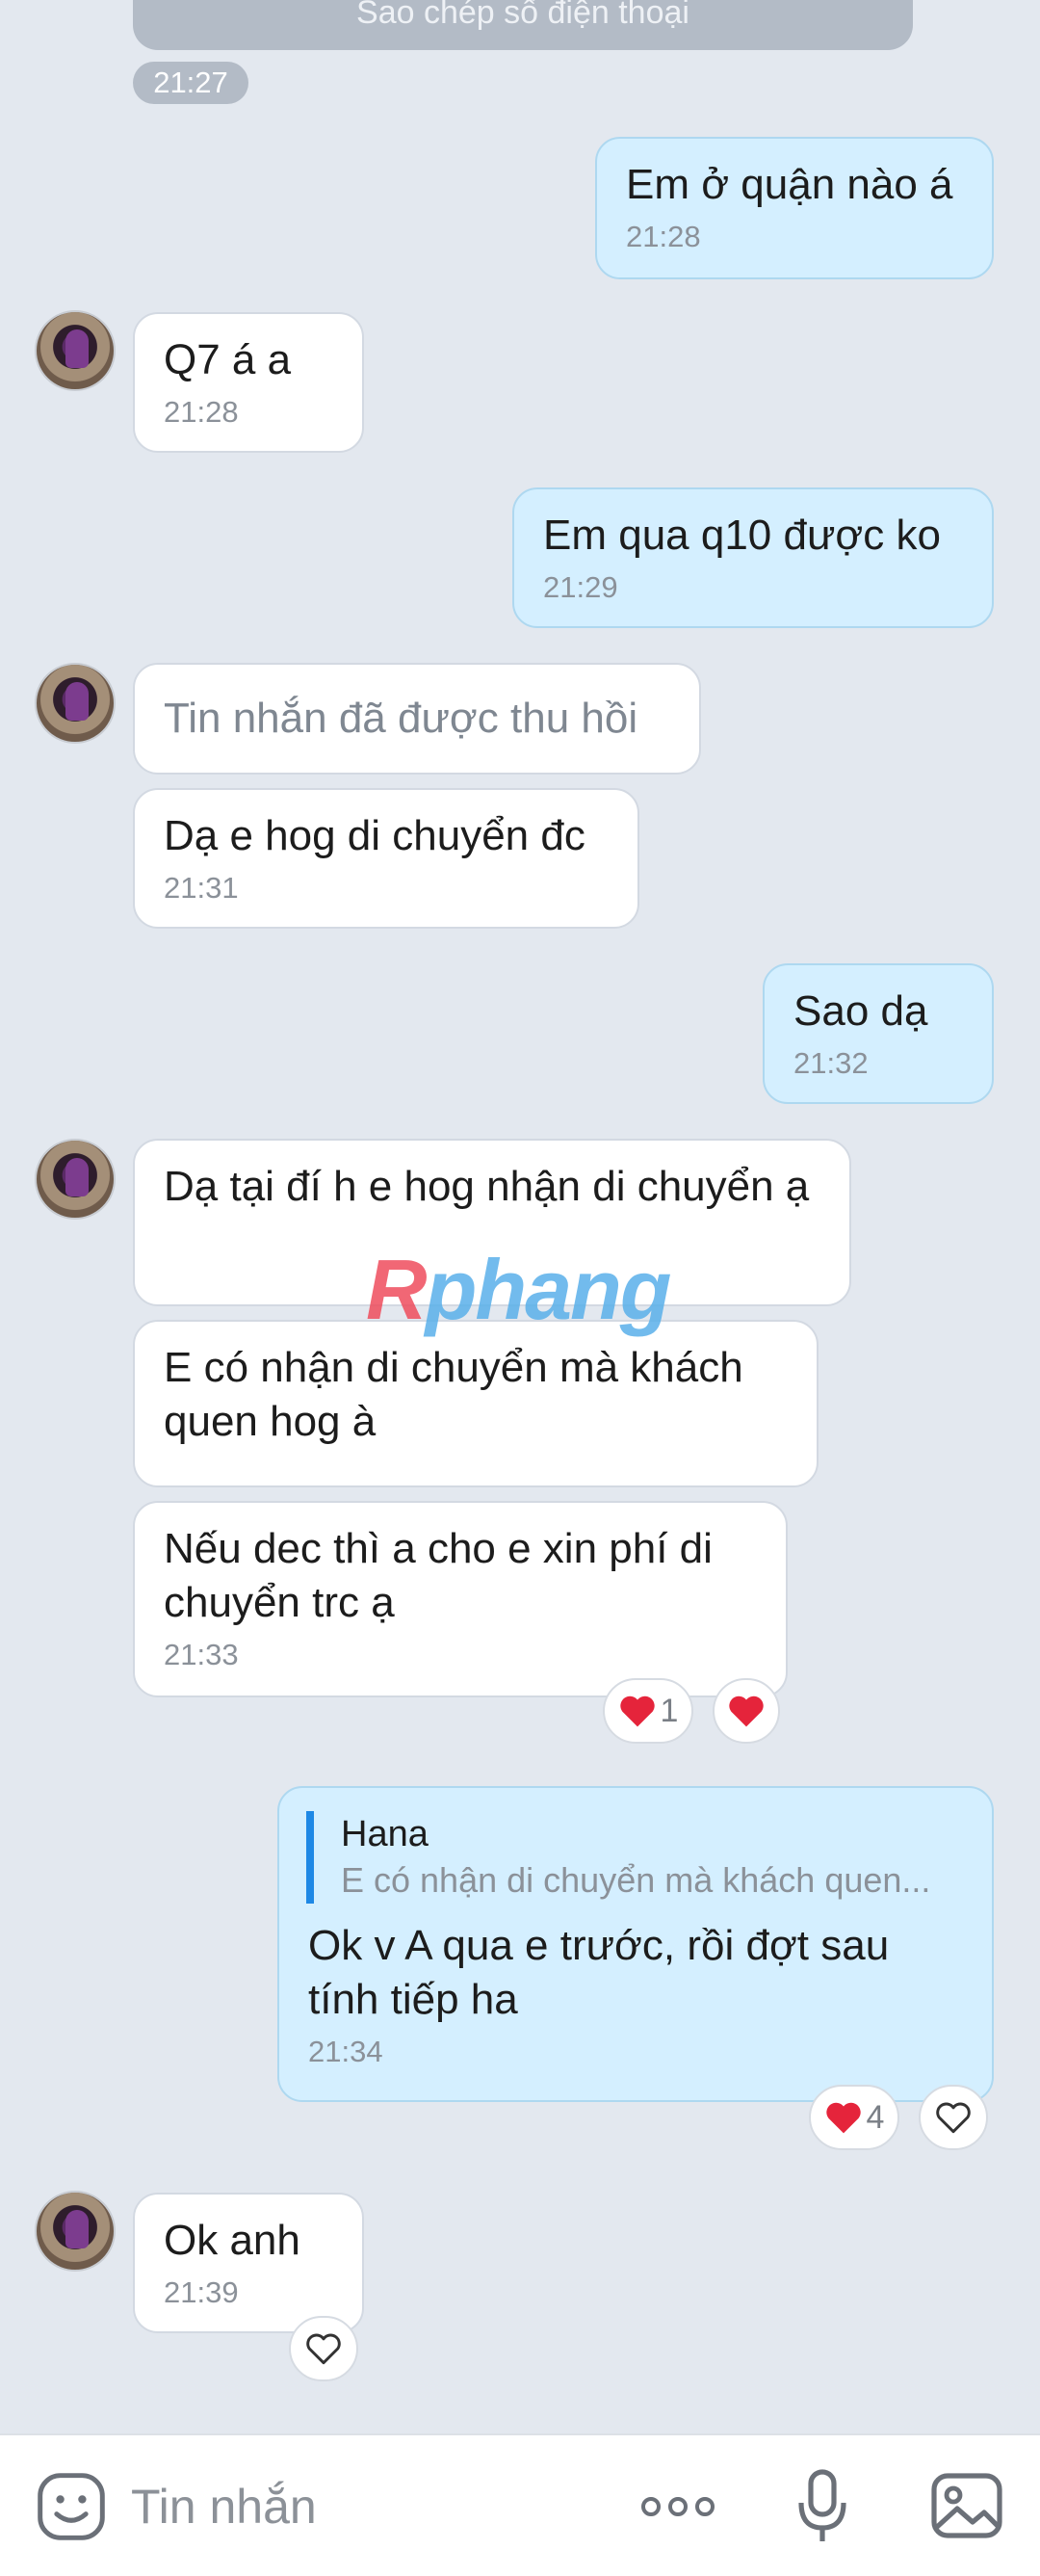  I want to click on reaction-count: 4, so click(875, 2117).